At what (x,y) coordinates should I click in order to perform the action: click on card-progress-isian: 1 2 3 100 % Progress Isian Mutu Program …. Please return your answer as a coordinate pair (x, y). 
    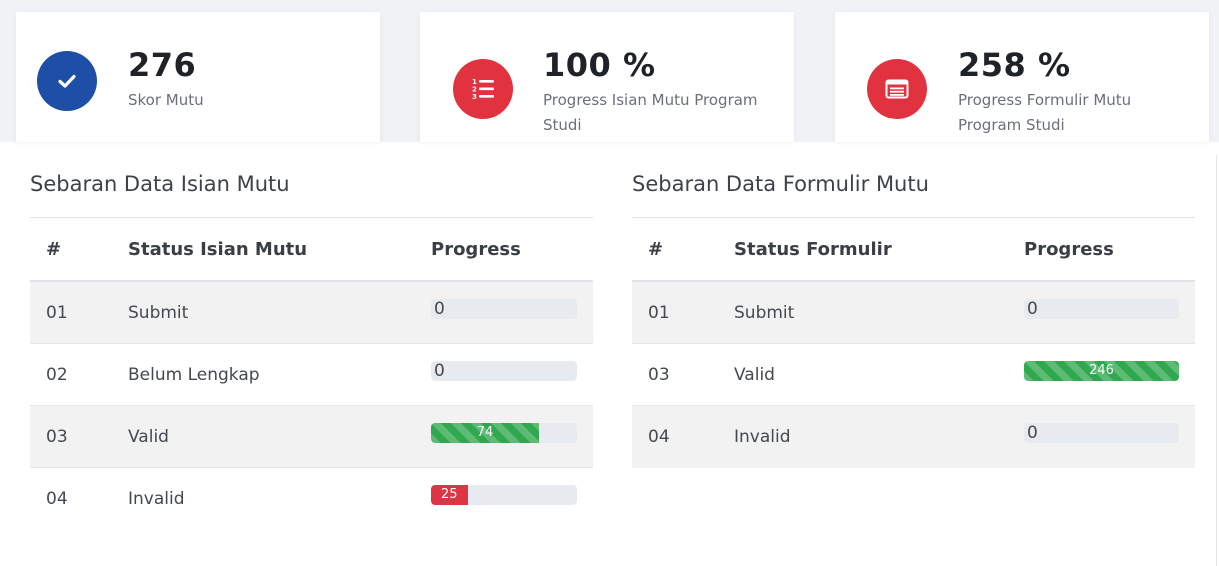
    Looking at the image, I should click on (607, 77).